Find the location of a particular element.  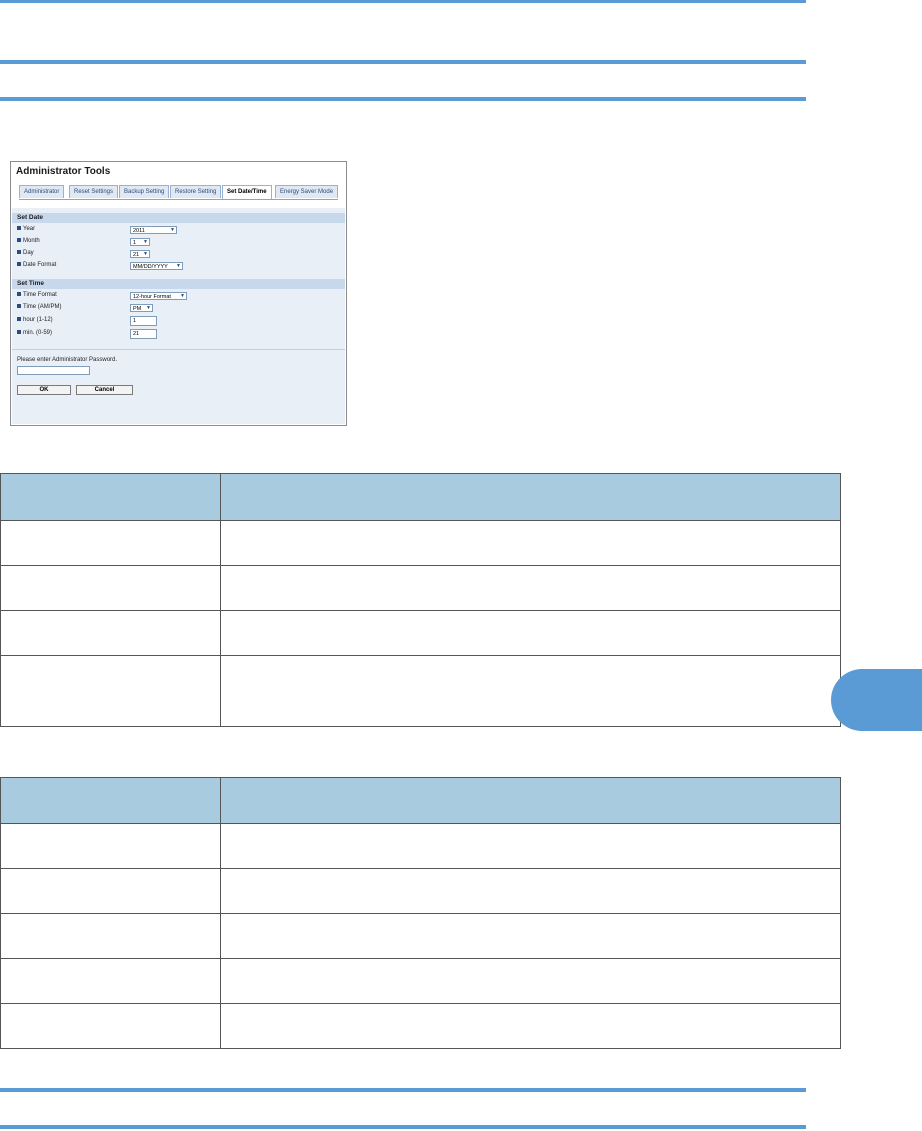

tab-reset-settings: Reset Settings is located at coordinates (94, 191).